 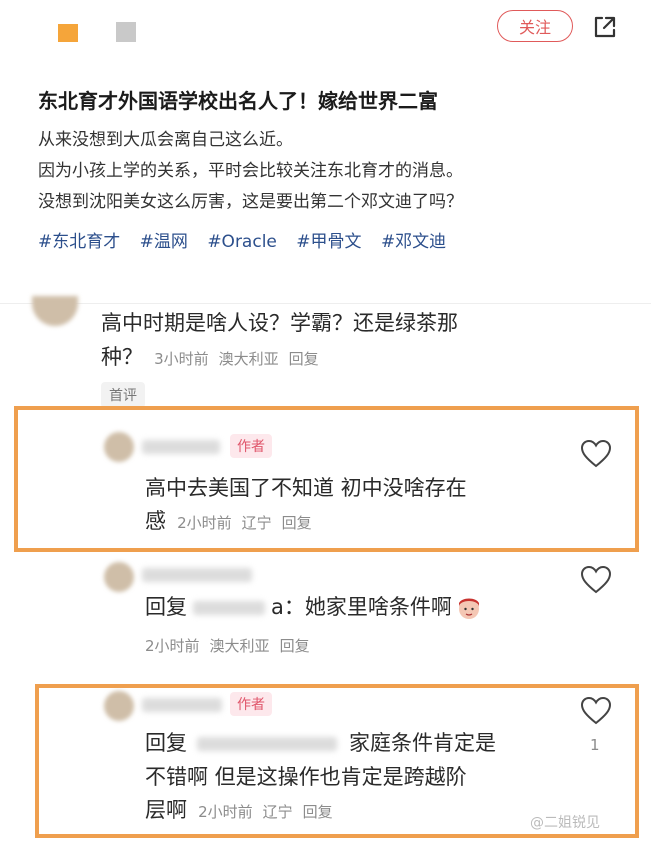 I want to click on divider, so click(x=325, y=303).